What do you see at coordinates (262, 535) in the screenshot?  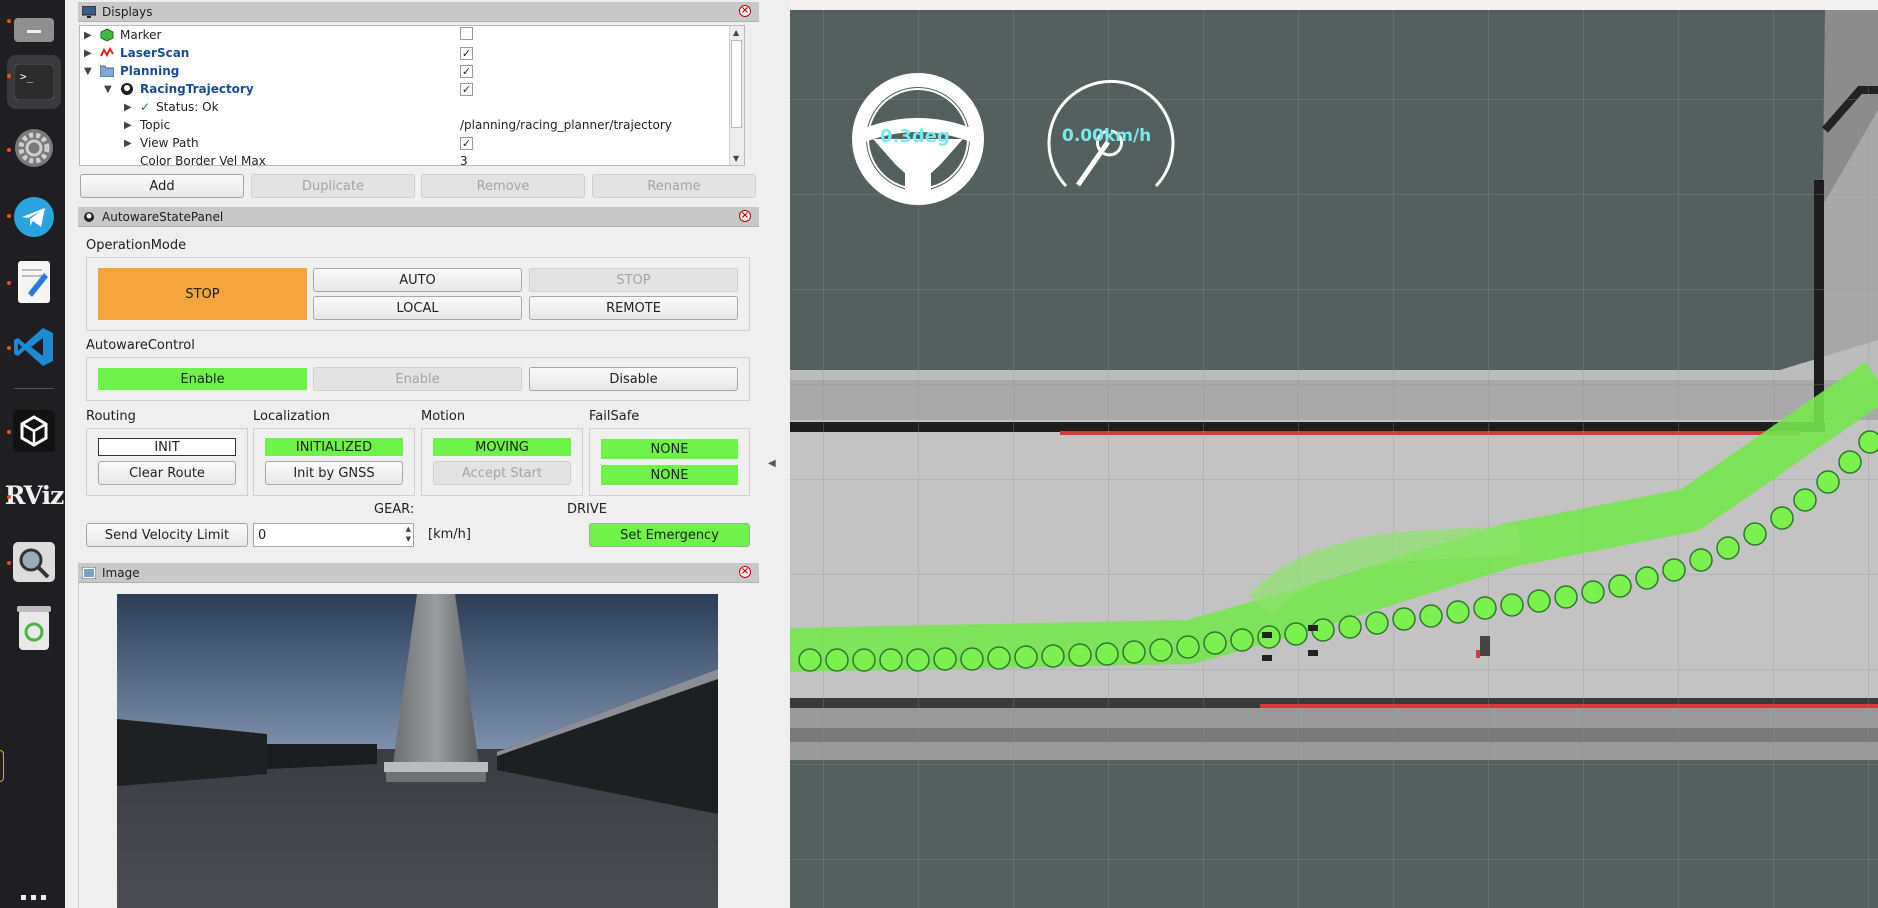 I see `velocity-value: 0` at bounding box center [262, 535].